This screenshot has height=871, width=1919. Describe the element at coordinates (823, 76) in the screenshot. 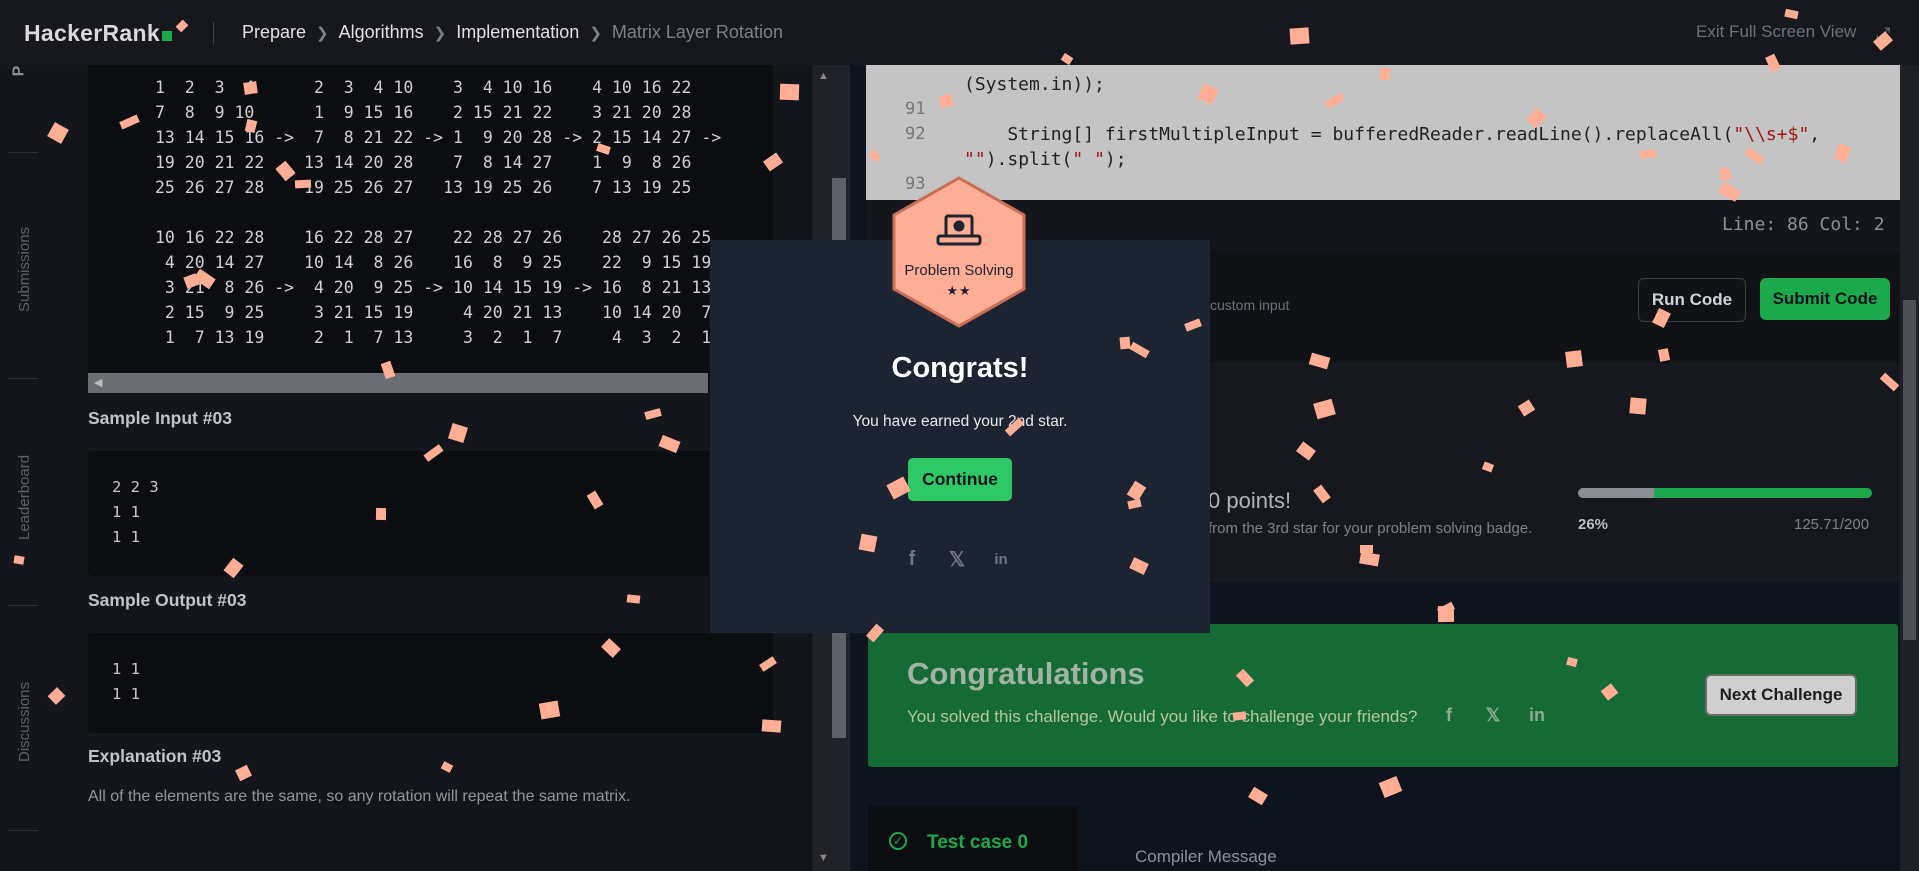

I see `scroll-up-icon: ▲` at that location.